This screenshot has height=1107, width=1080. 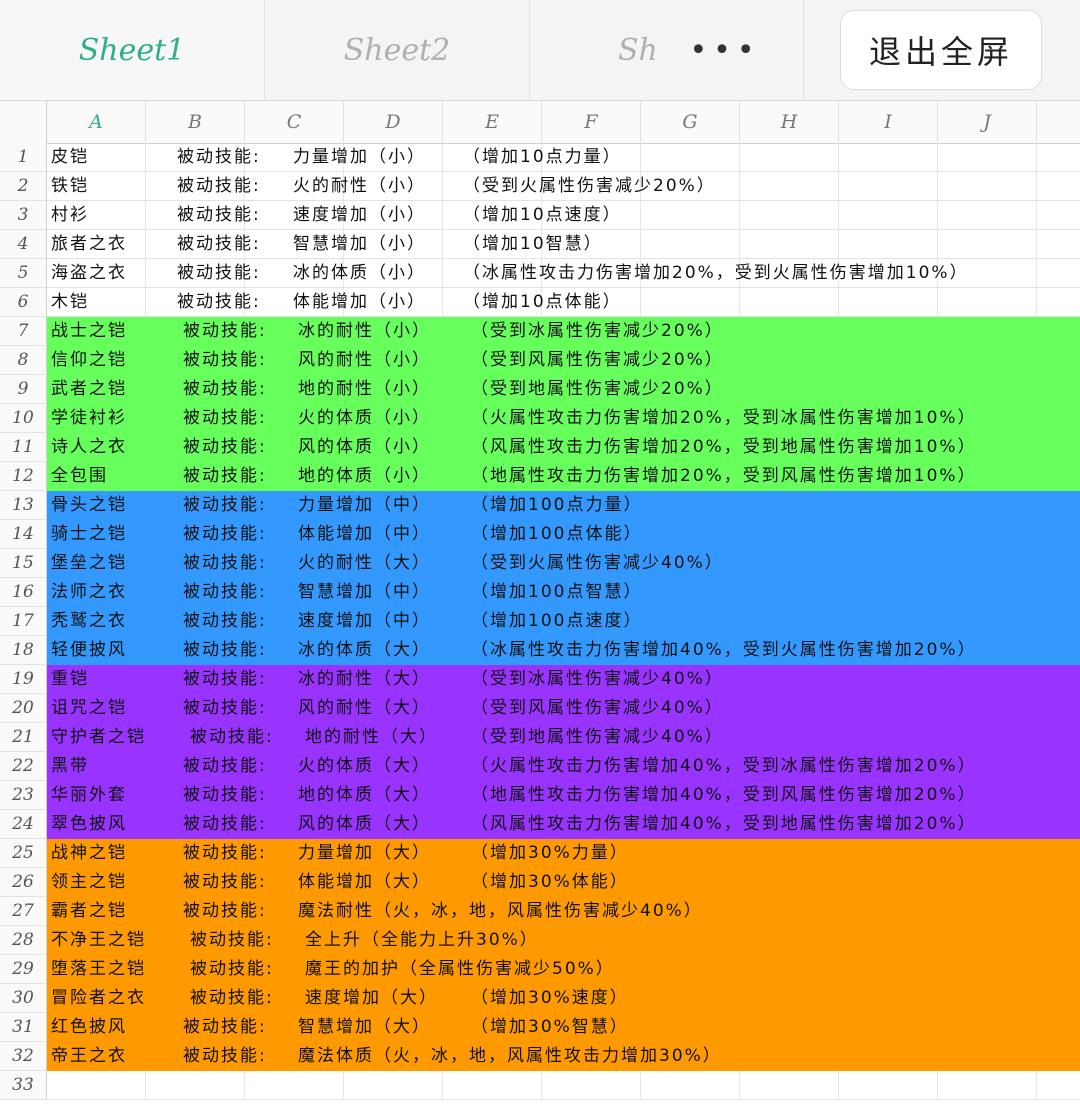 What do you see at coordinates (23, 122) in the screenshot?
I see `select-all-corner` at bounding box center [23, 122].